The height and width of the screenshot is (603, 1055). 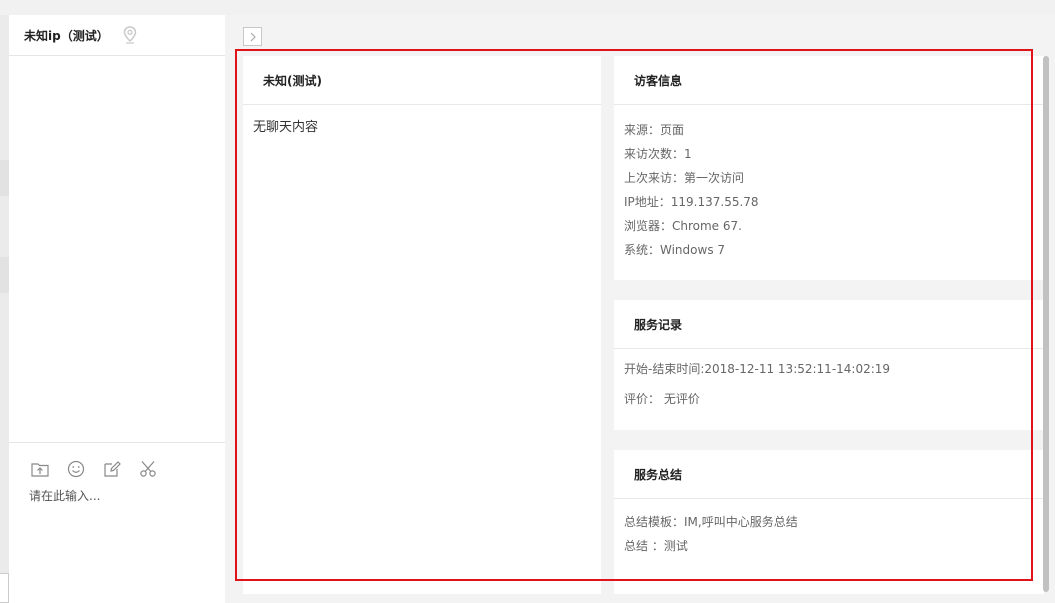 What do you see at coordinates (117, 249) in the screenshot?
I see `chat-message-area` at bounding box center [117, 249].